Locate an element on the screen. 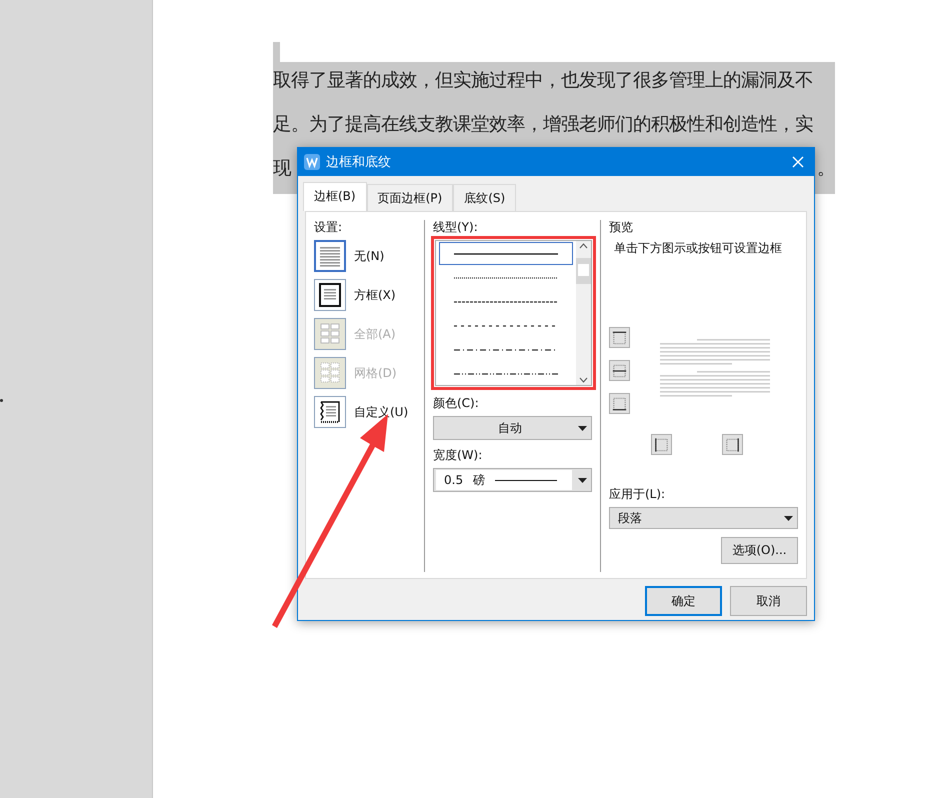  app-logo-icon is located at coordinates (312, 162).